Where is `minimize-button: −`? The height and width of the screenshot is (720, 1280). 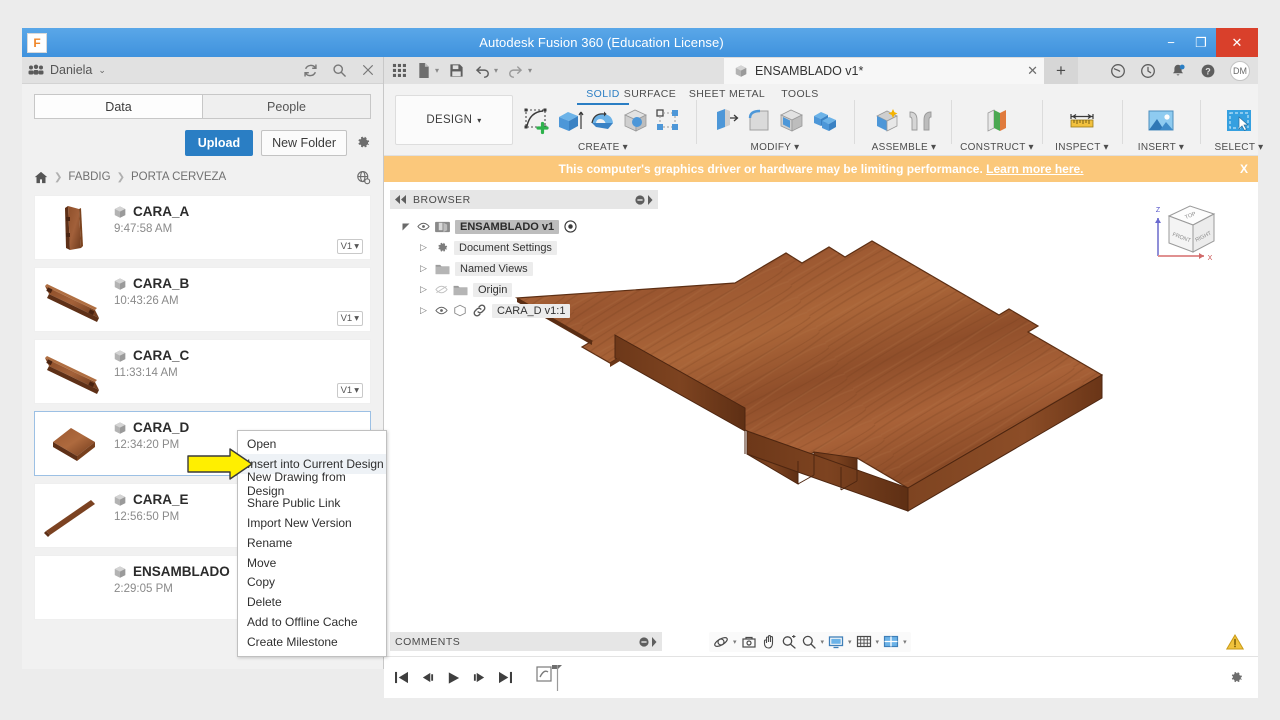
minimize-button: − is located at coordinates (1171, 42).